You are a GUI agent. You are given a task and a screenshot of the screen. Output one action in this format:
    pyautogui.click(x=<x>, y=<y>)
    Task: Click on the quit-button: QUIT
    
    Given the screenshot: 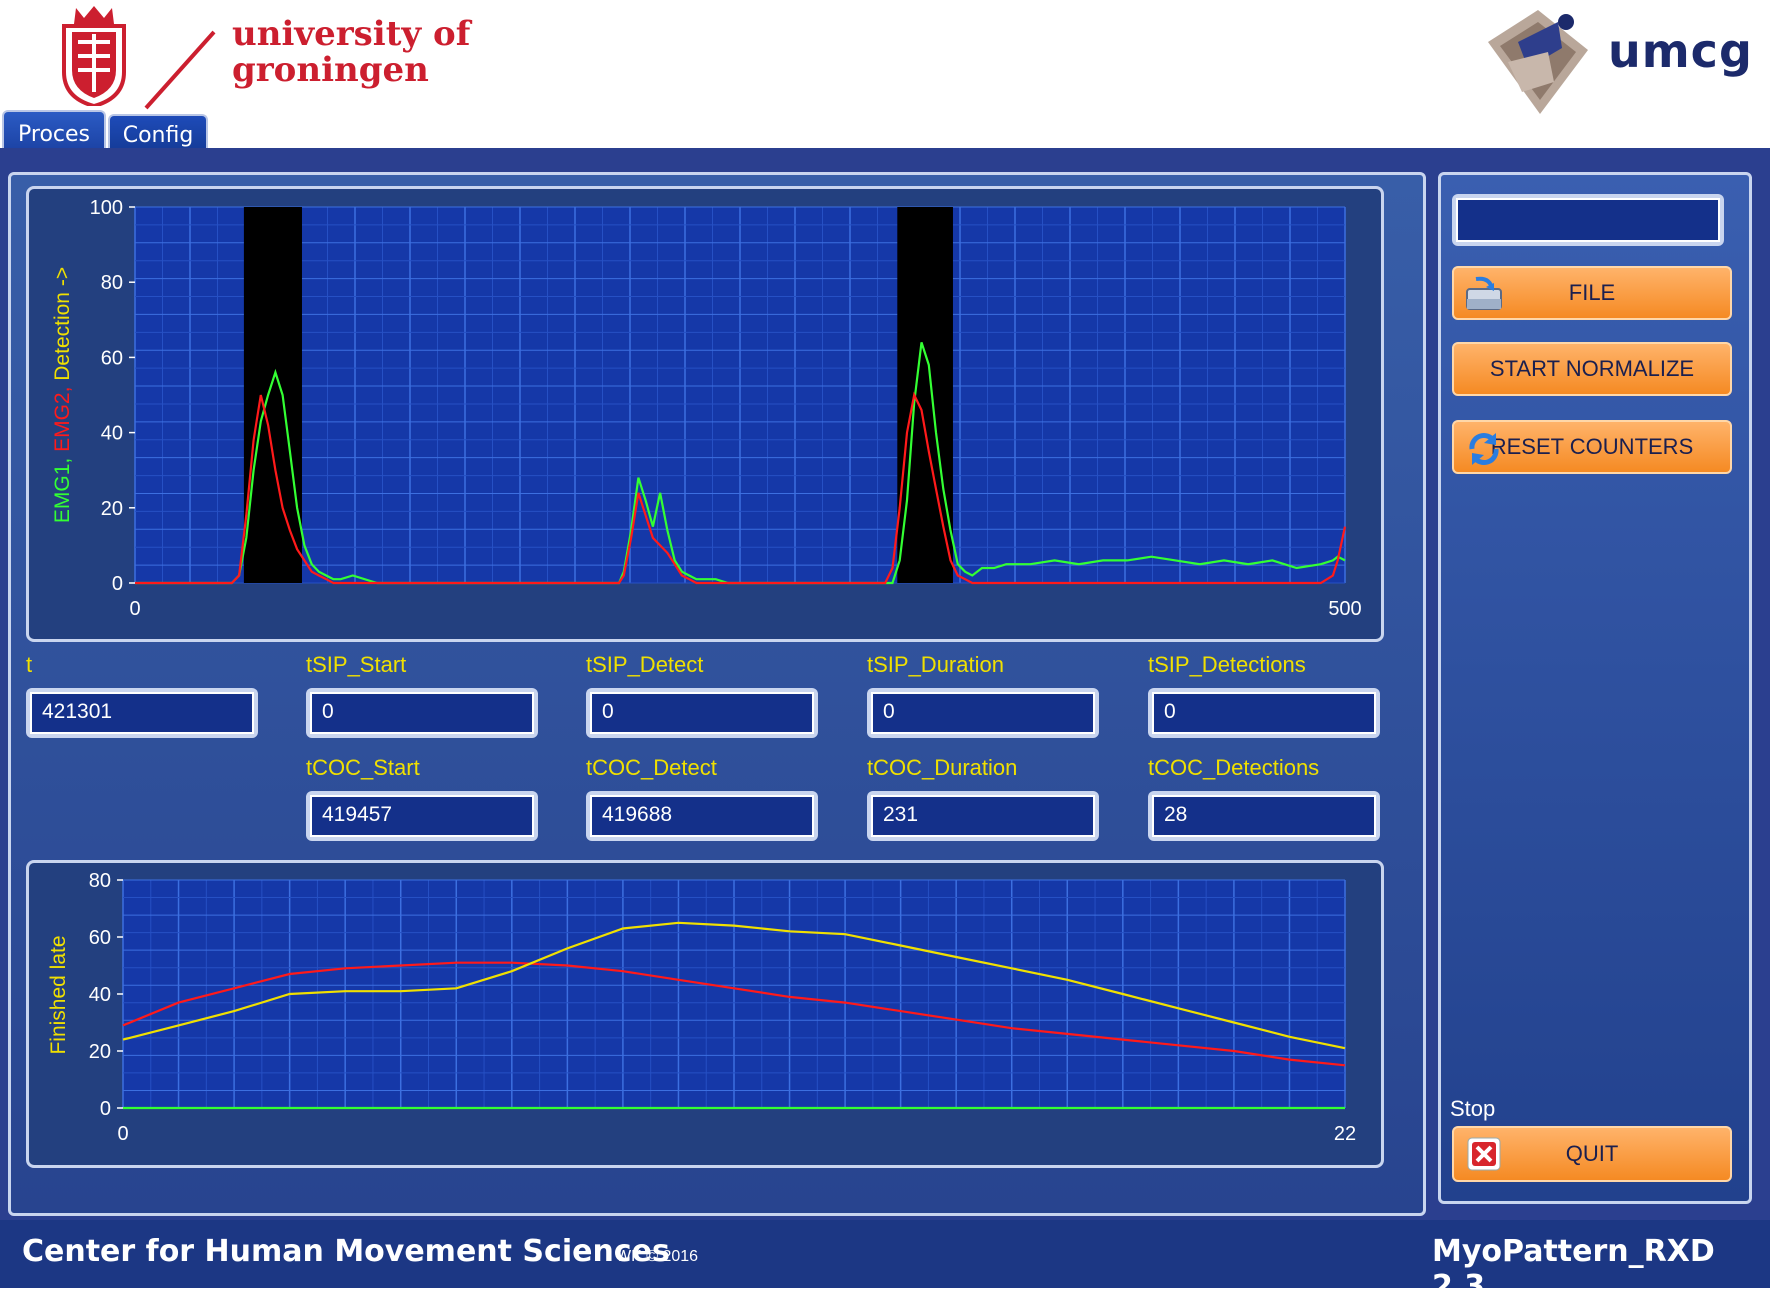 What is the action you would take?
    pyautogui.click(x=1592, y=1154)
    